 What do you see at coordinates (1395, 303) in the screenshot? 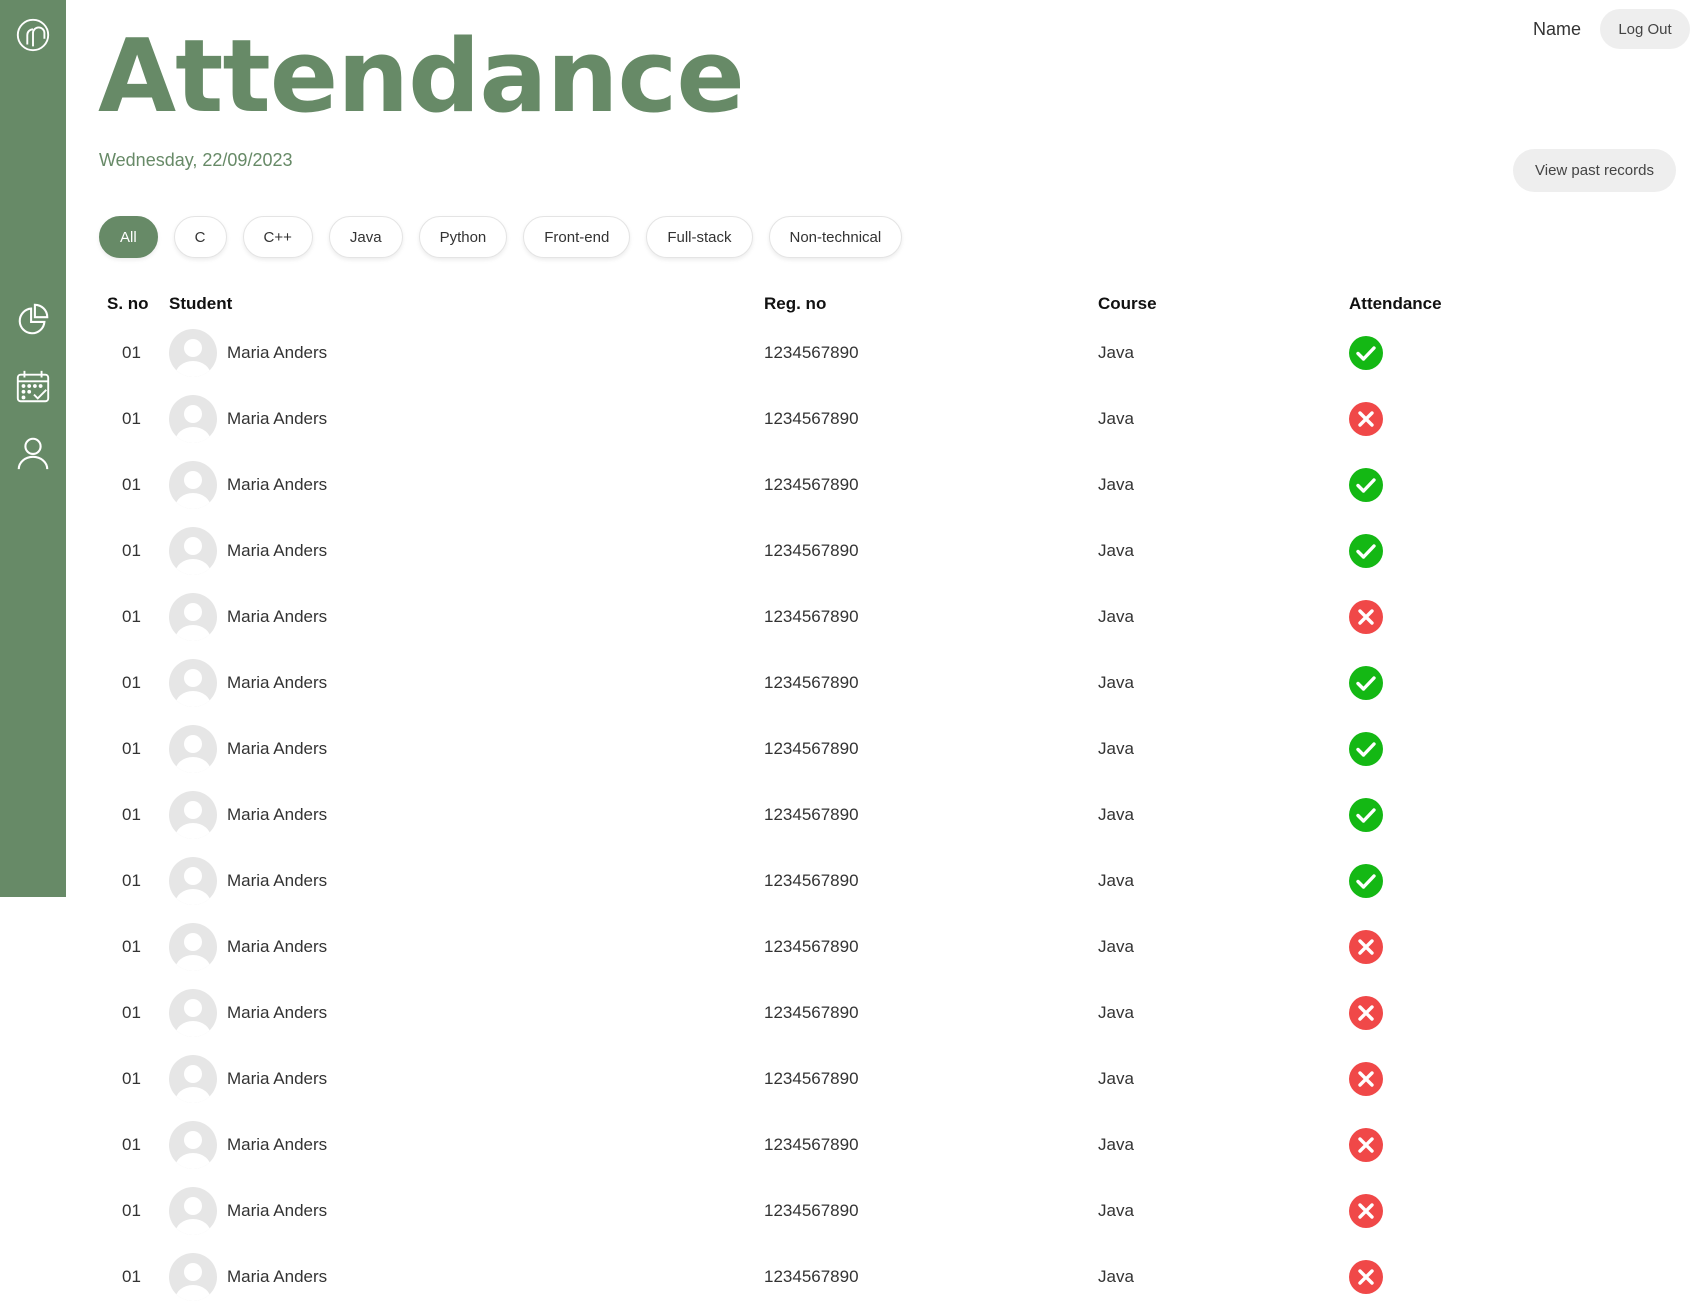
I see `column-header-attendance: Attendance` at bounding box center [1395, 303].